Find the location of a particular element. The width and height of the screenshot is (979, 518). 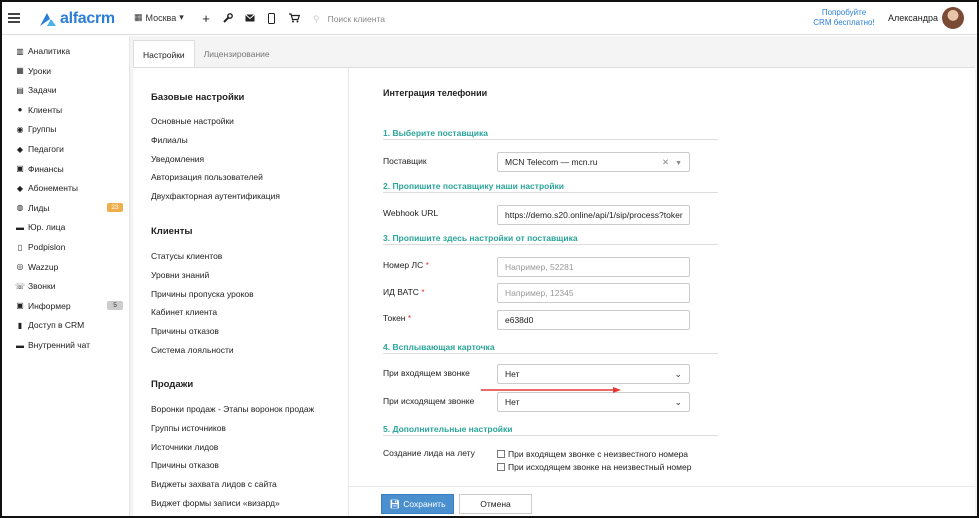

settings-nav-link: Статусы клиентов is located at coordinates (186, 256).